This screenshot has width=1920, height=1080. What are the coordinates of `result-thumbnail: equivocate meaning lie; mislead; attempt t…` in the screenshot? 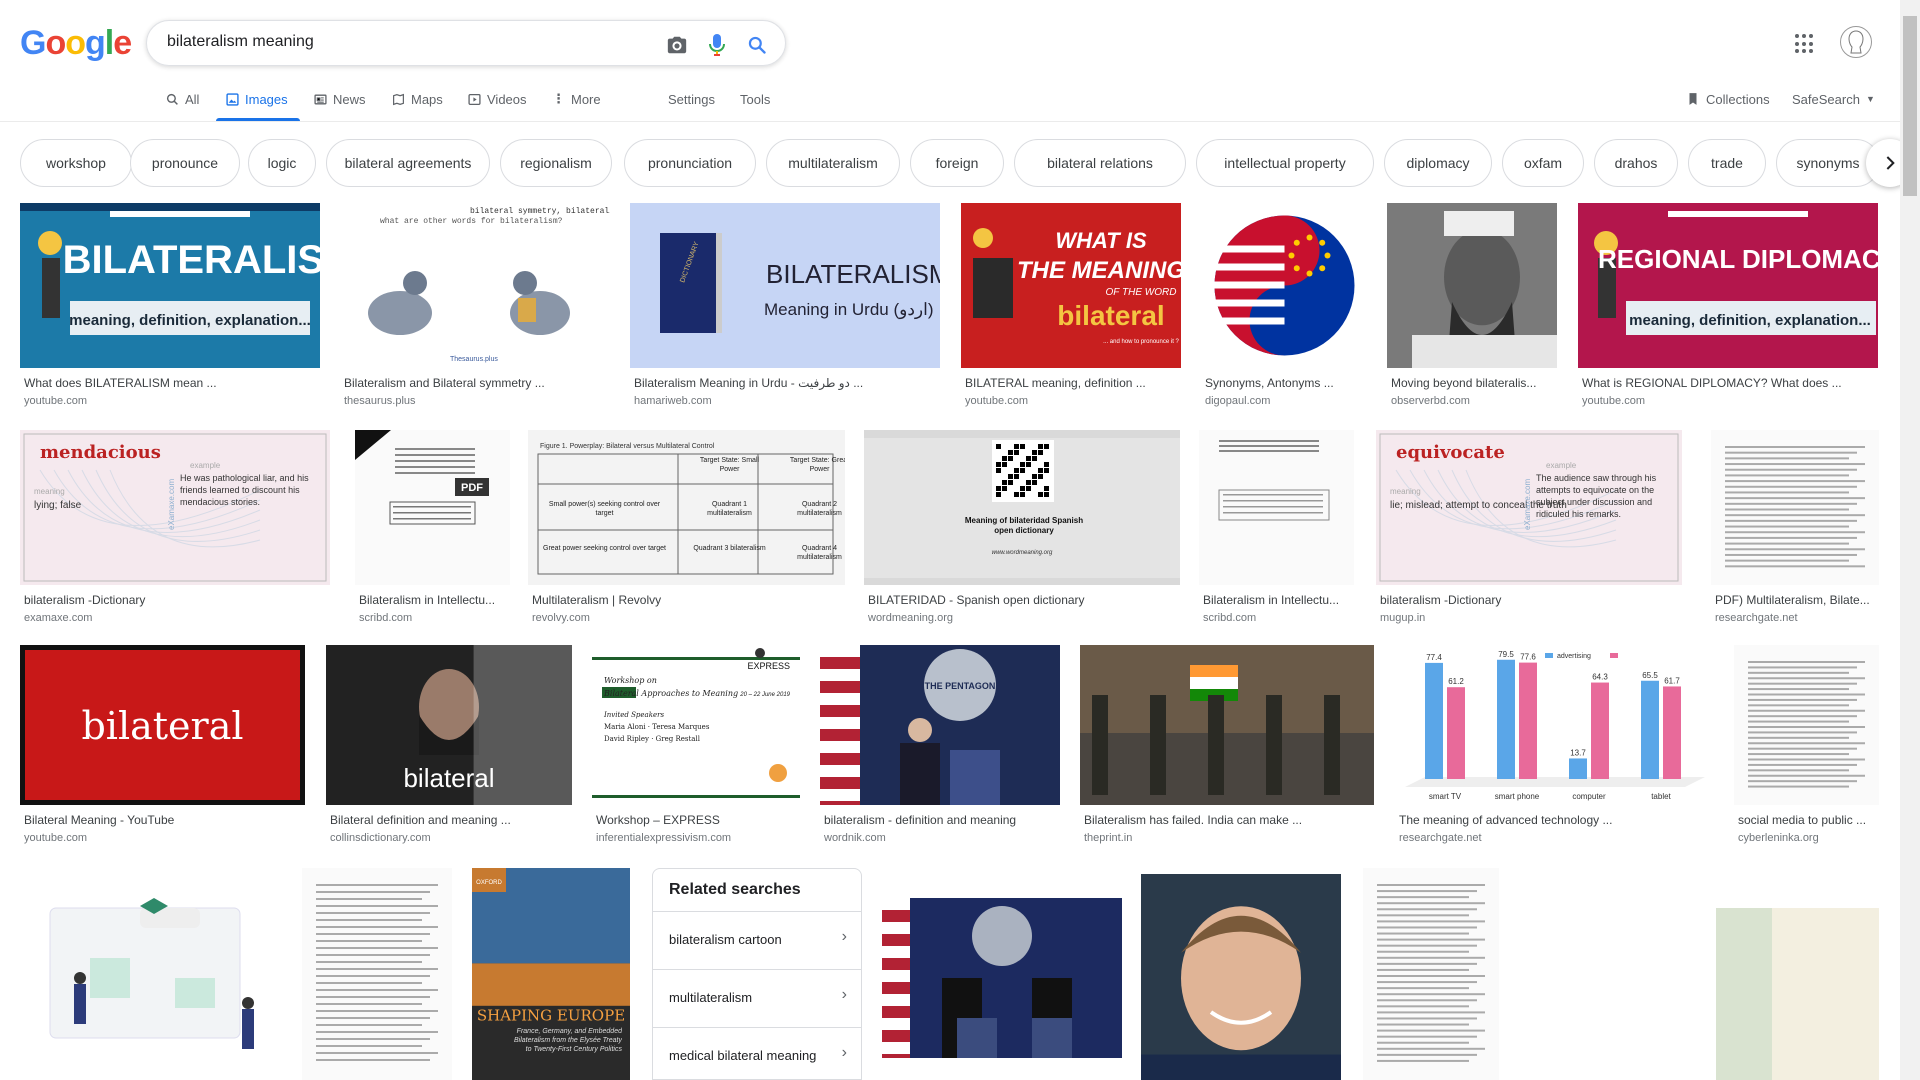 It's located at (1529, 507).